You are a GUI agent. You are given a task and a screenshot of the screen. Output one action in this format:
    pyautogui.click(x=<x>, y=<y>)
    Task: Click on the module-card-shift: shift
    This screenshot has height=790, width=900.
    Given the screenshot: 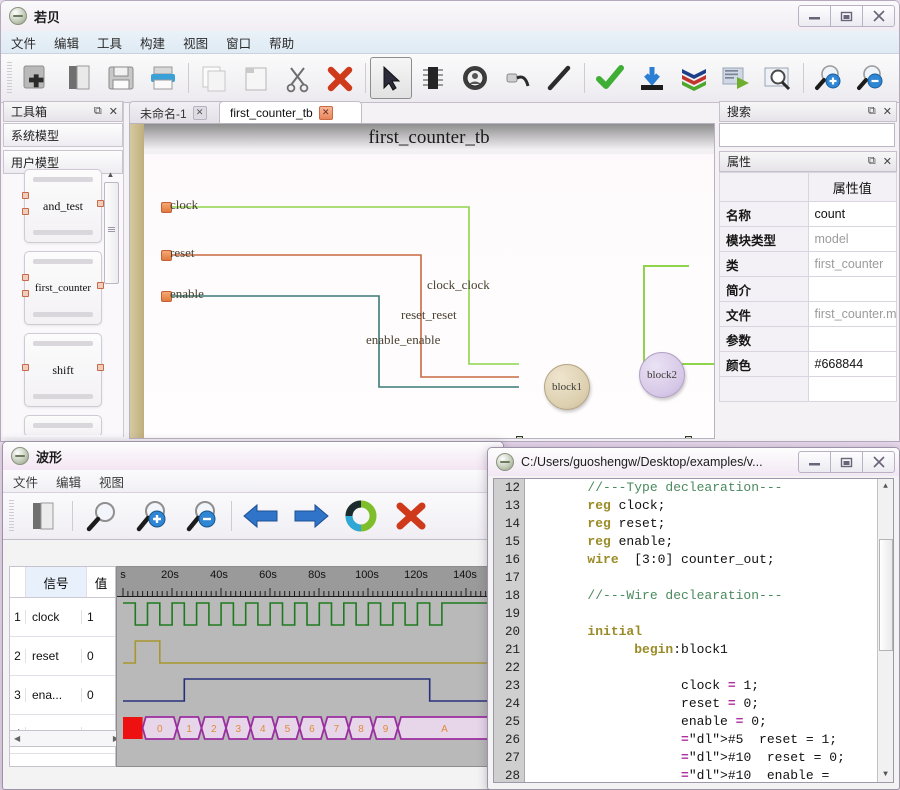 What is the action you would take?
    pyautogui.click(x=63, y=370)
    